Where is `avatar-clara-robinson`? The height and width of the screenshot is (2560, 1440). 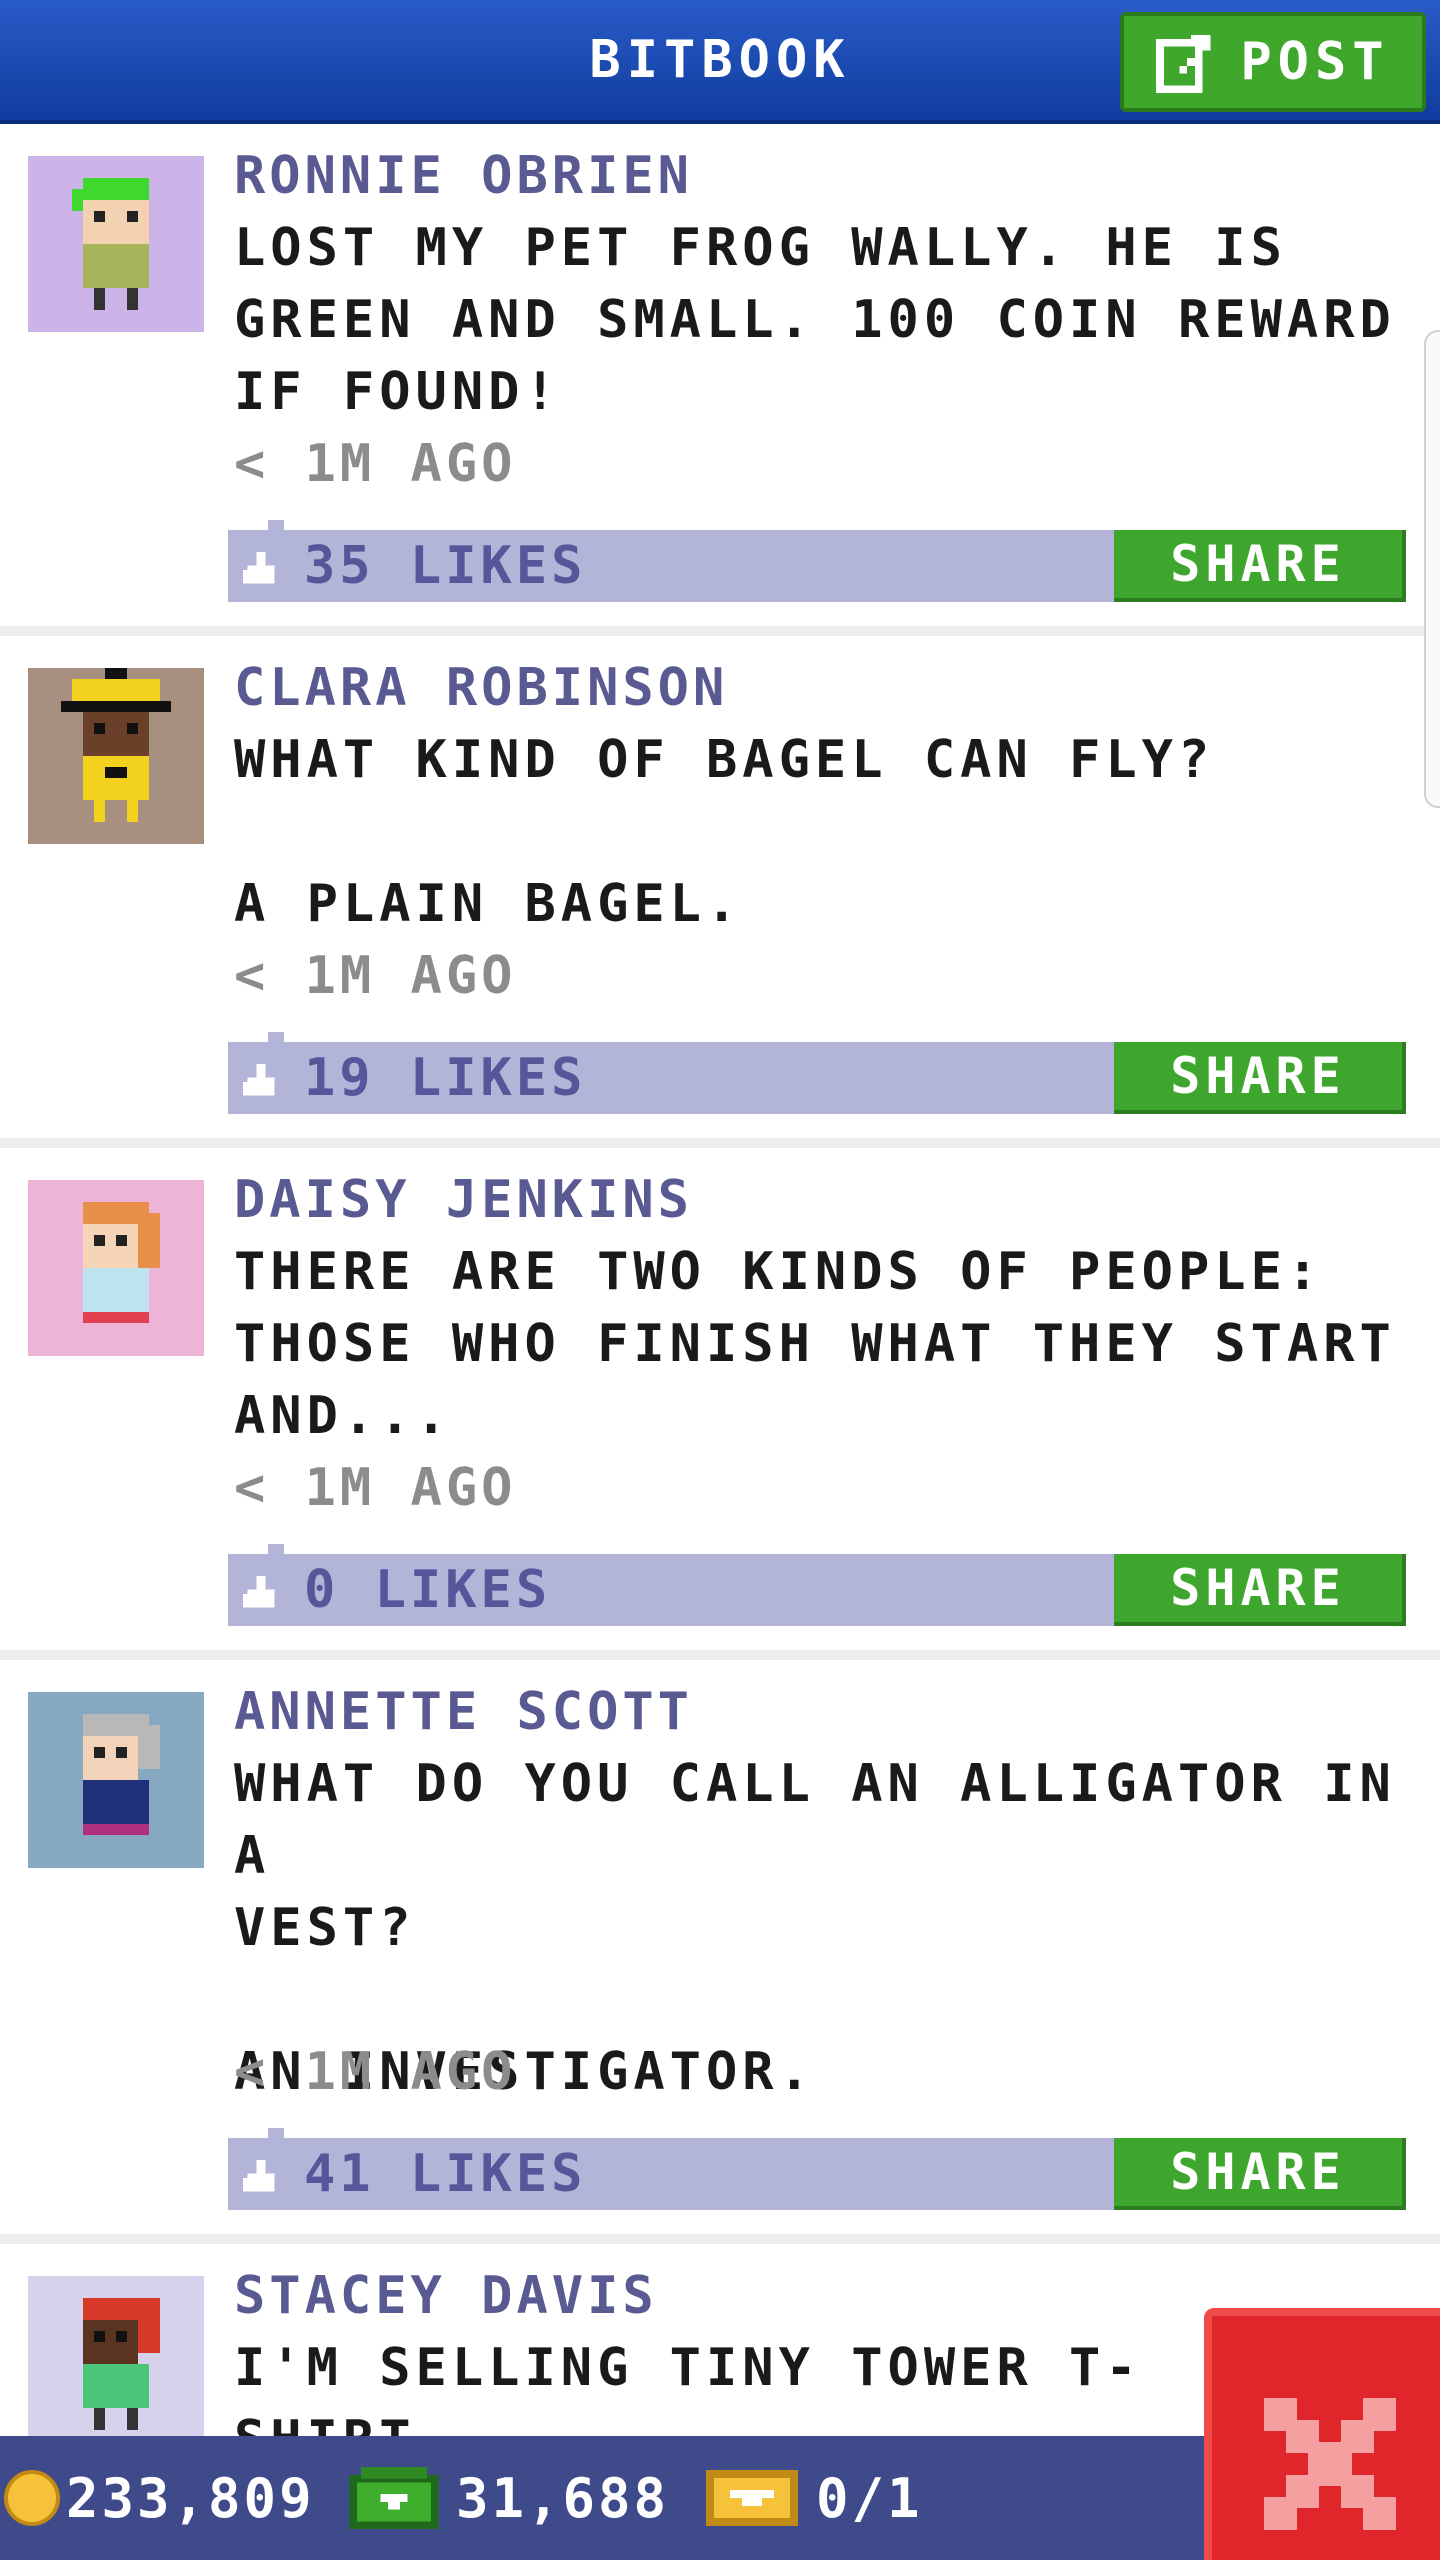
avatar-clara-robinson is located at coordinates (116, 756).